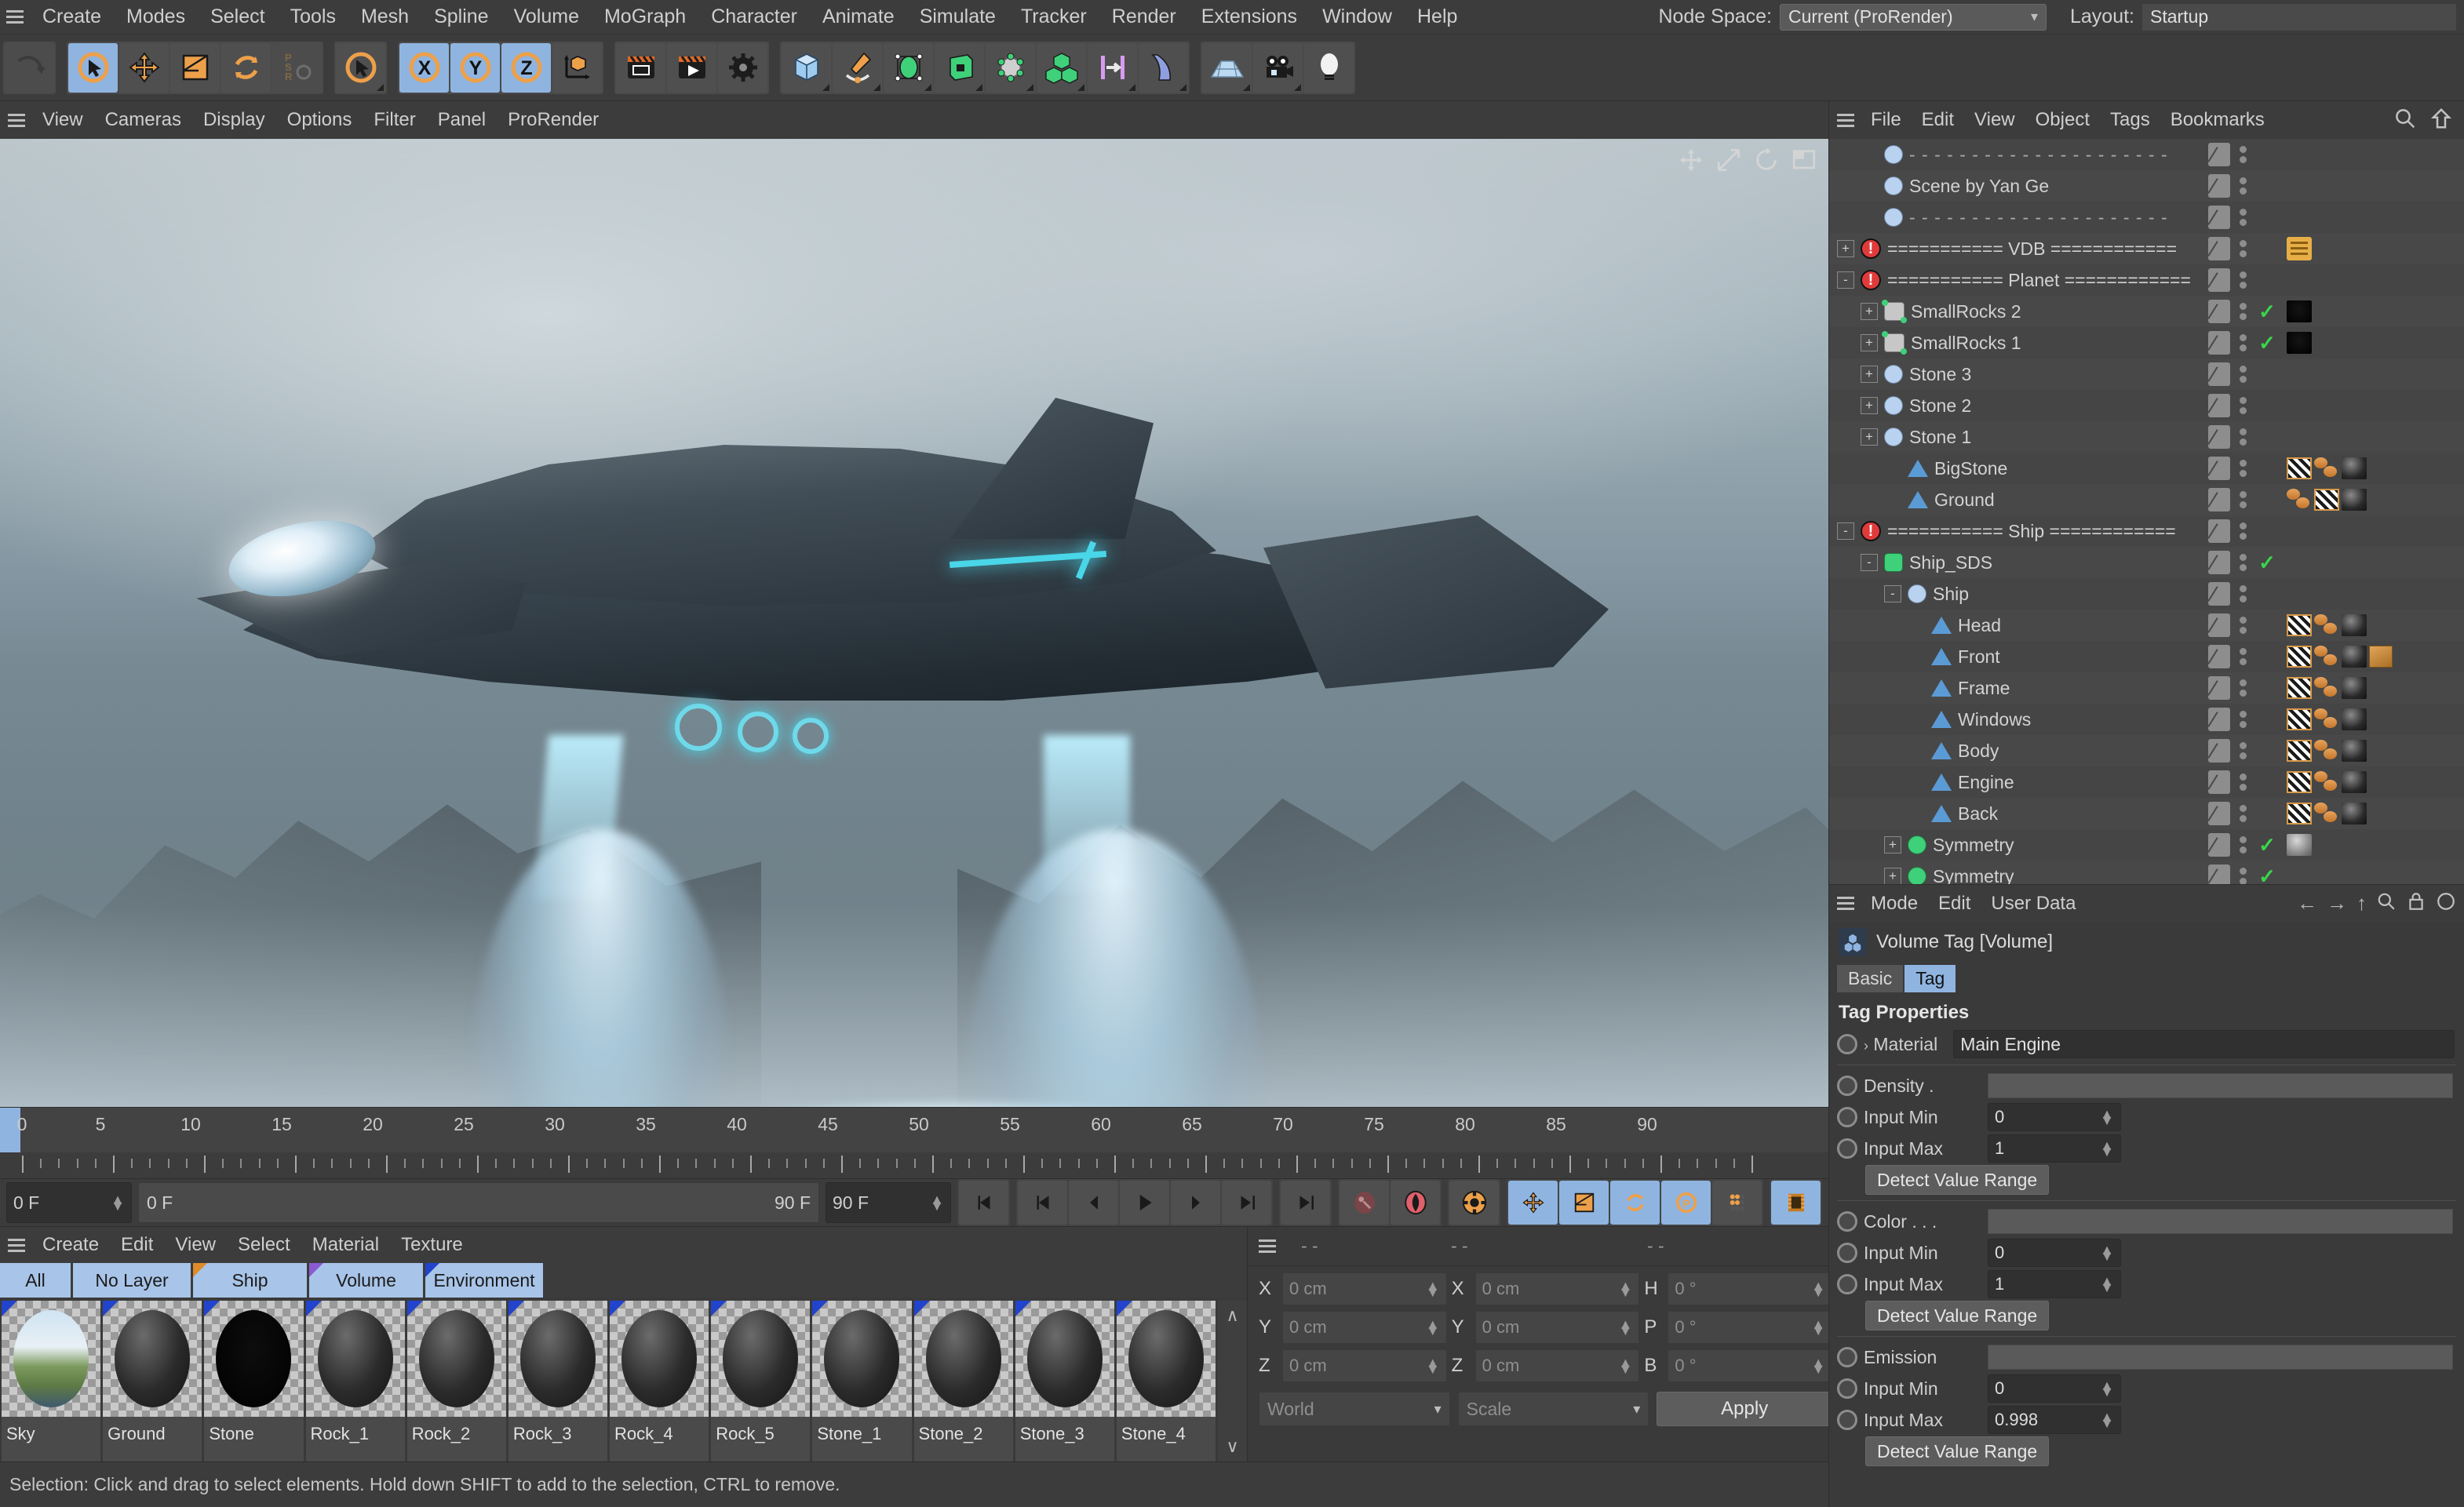  What do you see at coordinates (1144, 16) in the screenshot?
I see `menu-item-render: Render` at bounding box center [1144, 16].